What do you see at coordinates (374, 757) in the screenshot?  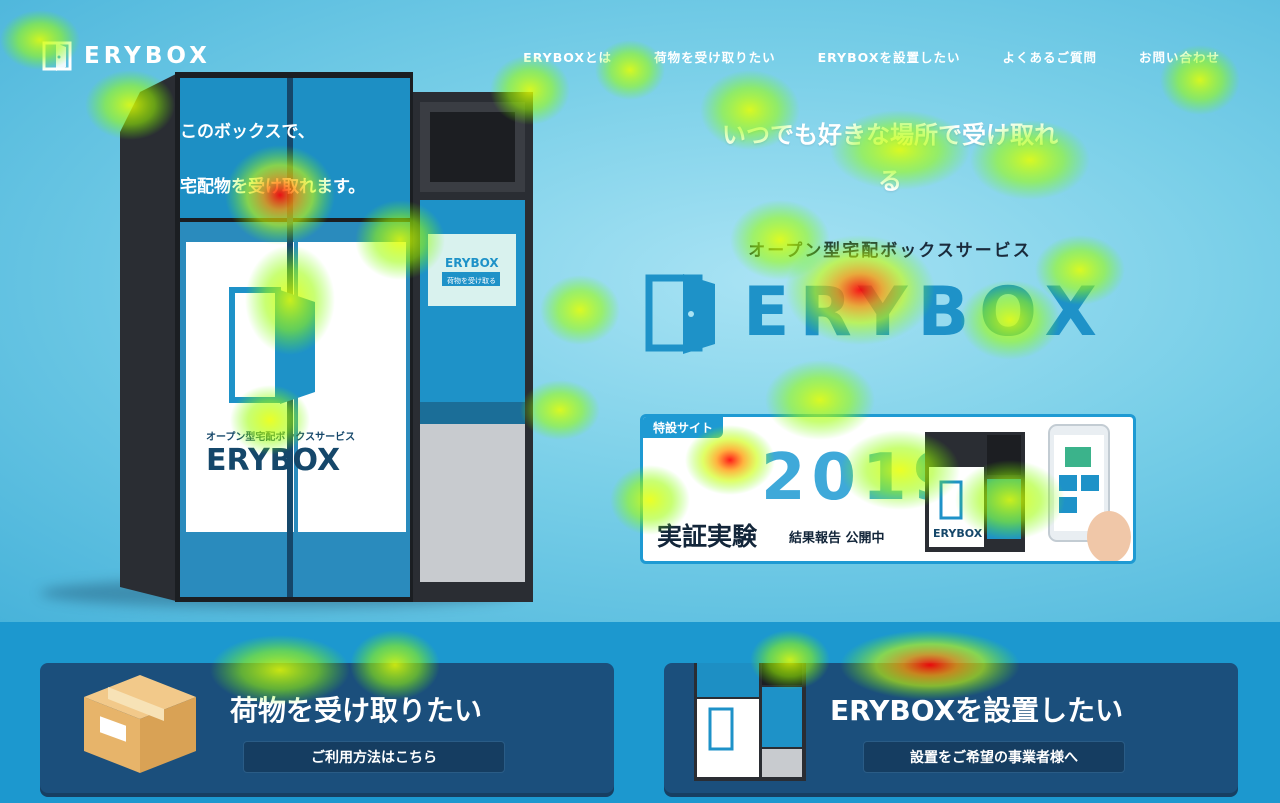 I see `receive-howto-button: ご利用方法はこちら` at bounding box center [374, 757].